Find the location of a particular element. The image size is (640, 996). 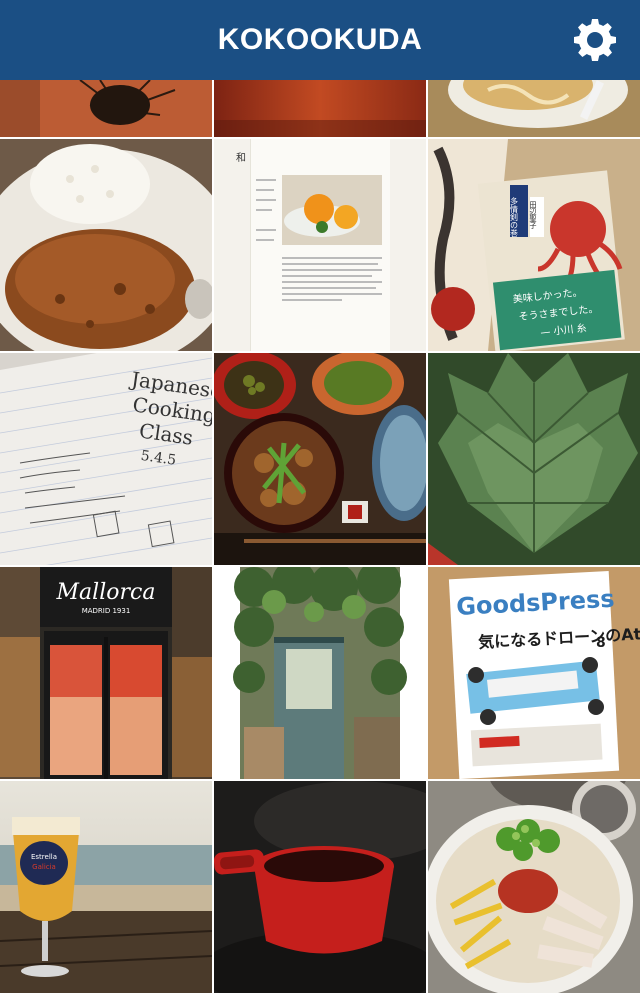

photo-hiyashi-chuka is located at coordinates (534, 887).